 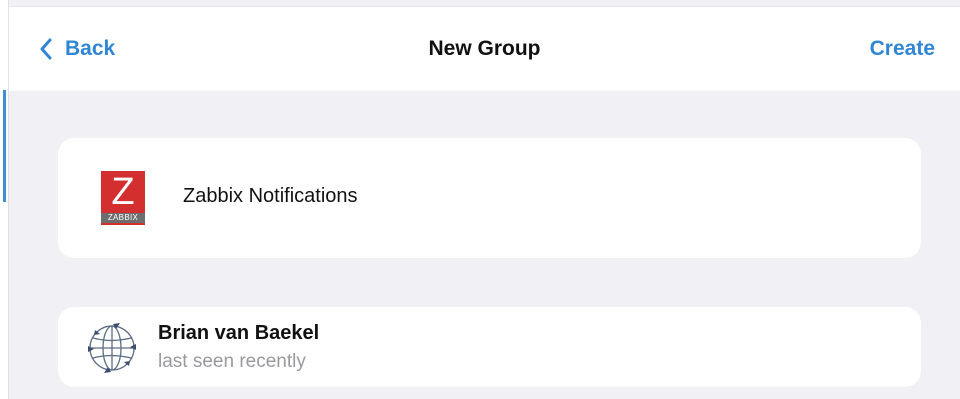 What do you see at coordinates (902, 49) in the screenshot?
I see `create-button: Create` at bounding box center [902, 49].